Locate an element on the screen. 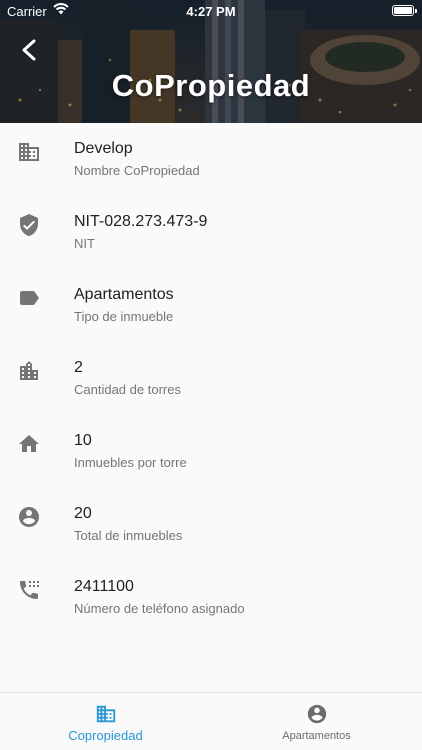 This screenshot has height=750, width=422. detail-value: Develop is located at coordinates (103, 148).